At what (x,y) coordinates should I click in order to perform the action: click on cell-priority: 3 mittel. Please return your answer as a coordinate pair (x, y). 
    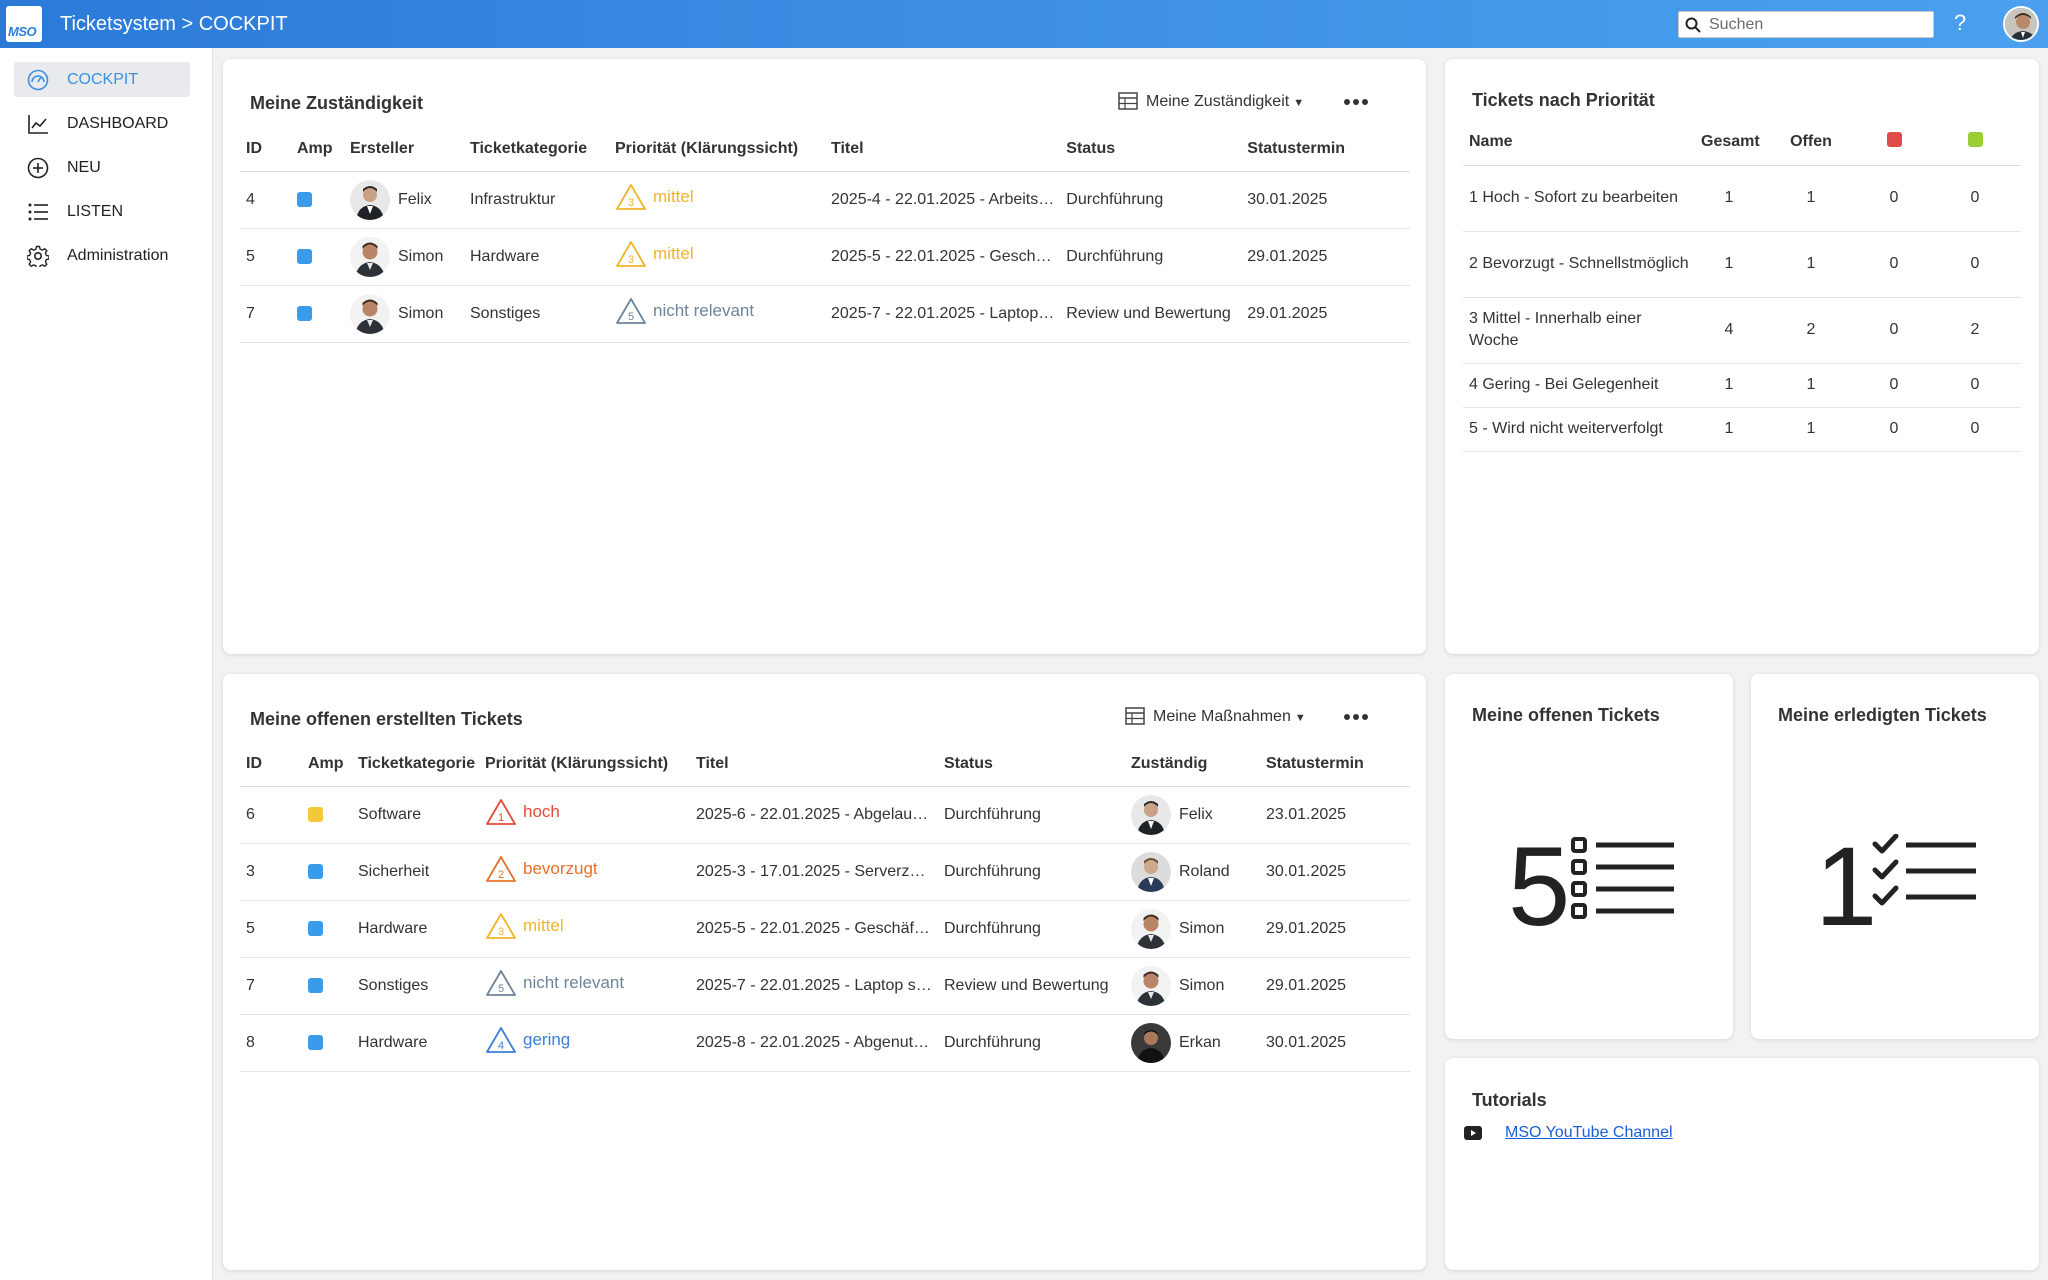
    Looking at the image, I should click on (584, 929).